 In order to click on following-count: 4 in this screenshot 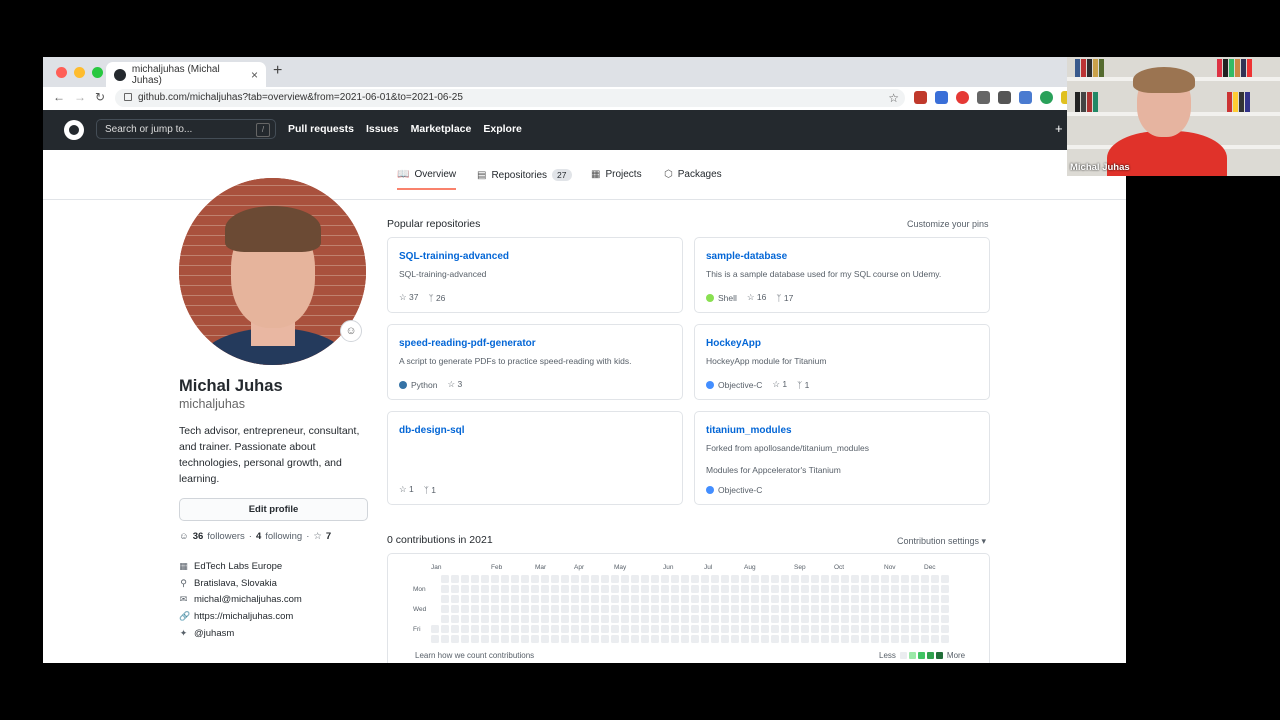, I will do `click(258, 536)`.